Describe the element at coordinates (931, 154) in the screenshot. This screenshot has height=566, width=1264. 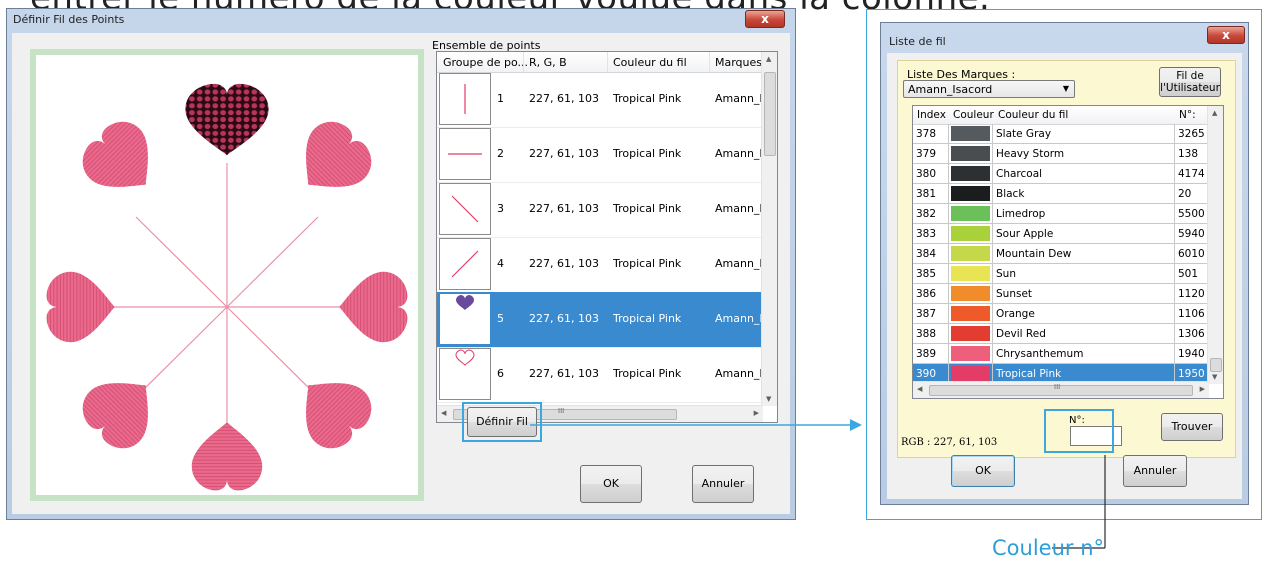
I see `thread-index: 379` at that location.